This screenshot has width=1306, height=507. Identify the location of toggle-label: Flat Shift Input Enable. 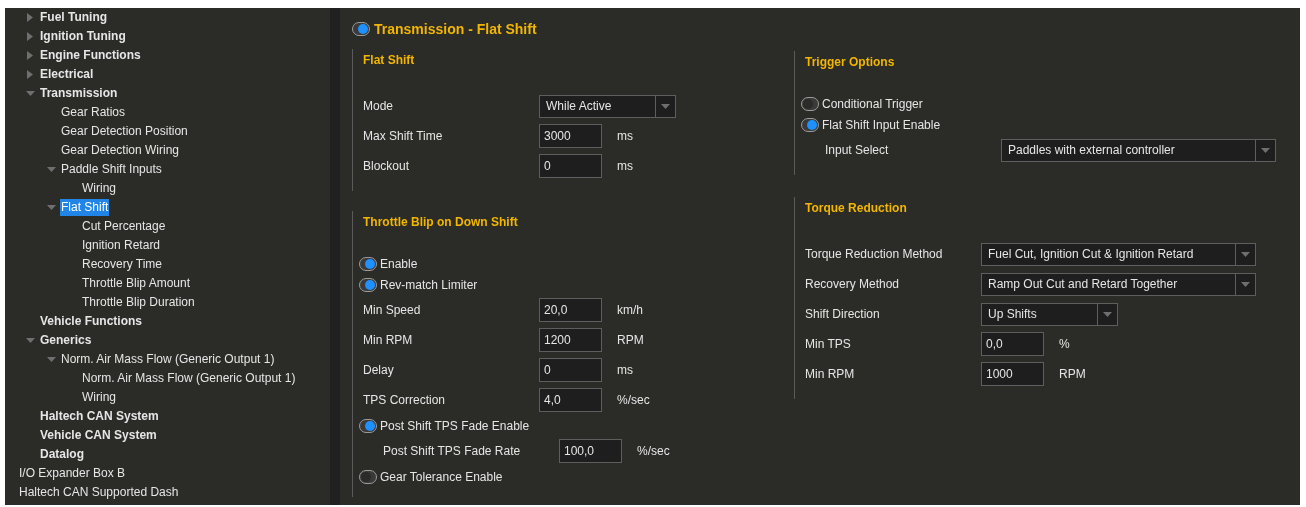
(881, 125).